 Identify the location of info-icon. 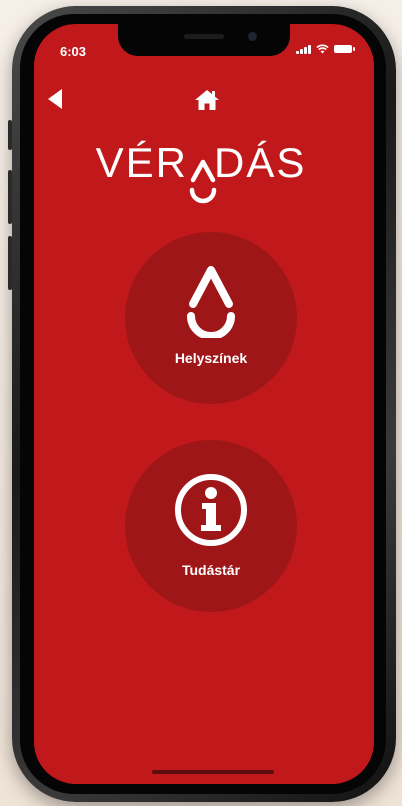
(211, 510).